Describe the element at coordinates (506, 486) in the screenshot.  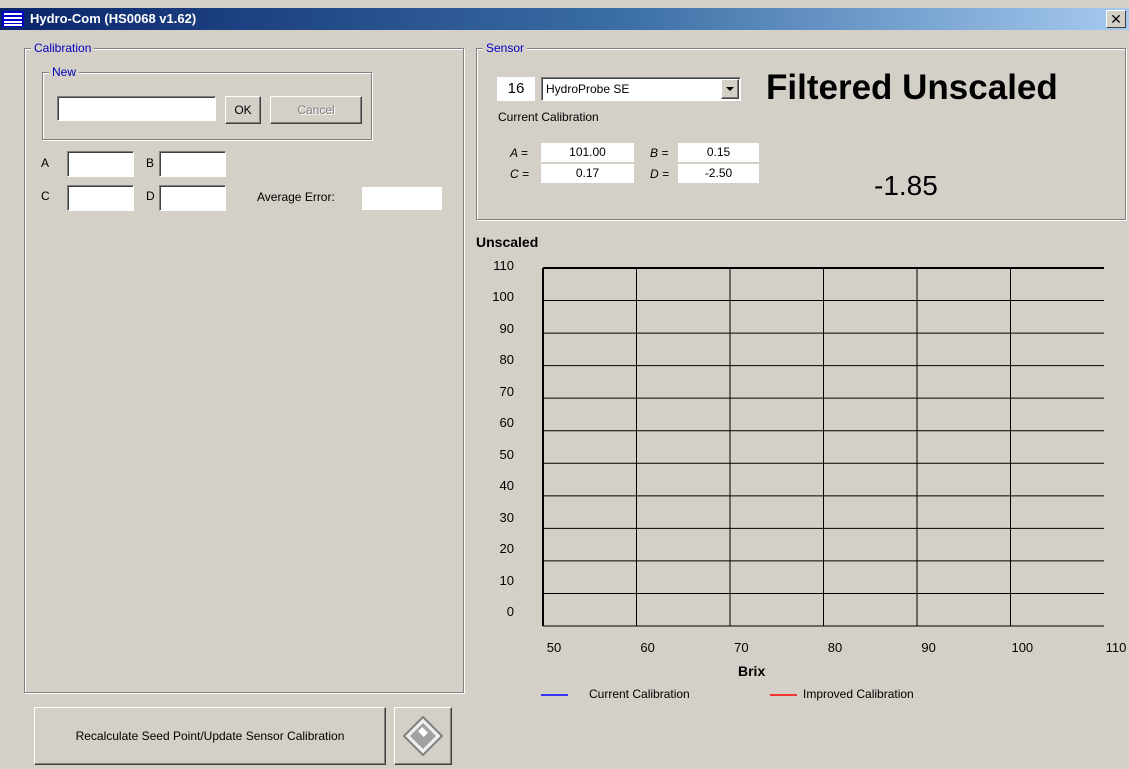
I see `y-tick-label: 40` at that location.